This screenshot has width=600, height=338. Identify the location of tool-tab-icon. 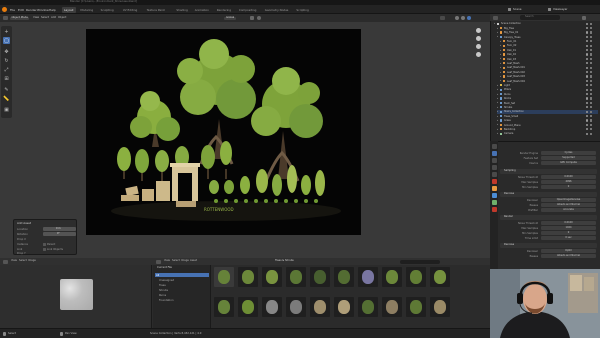
(494, 146).